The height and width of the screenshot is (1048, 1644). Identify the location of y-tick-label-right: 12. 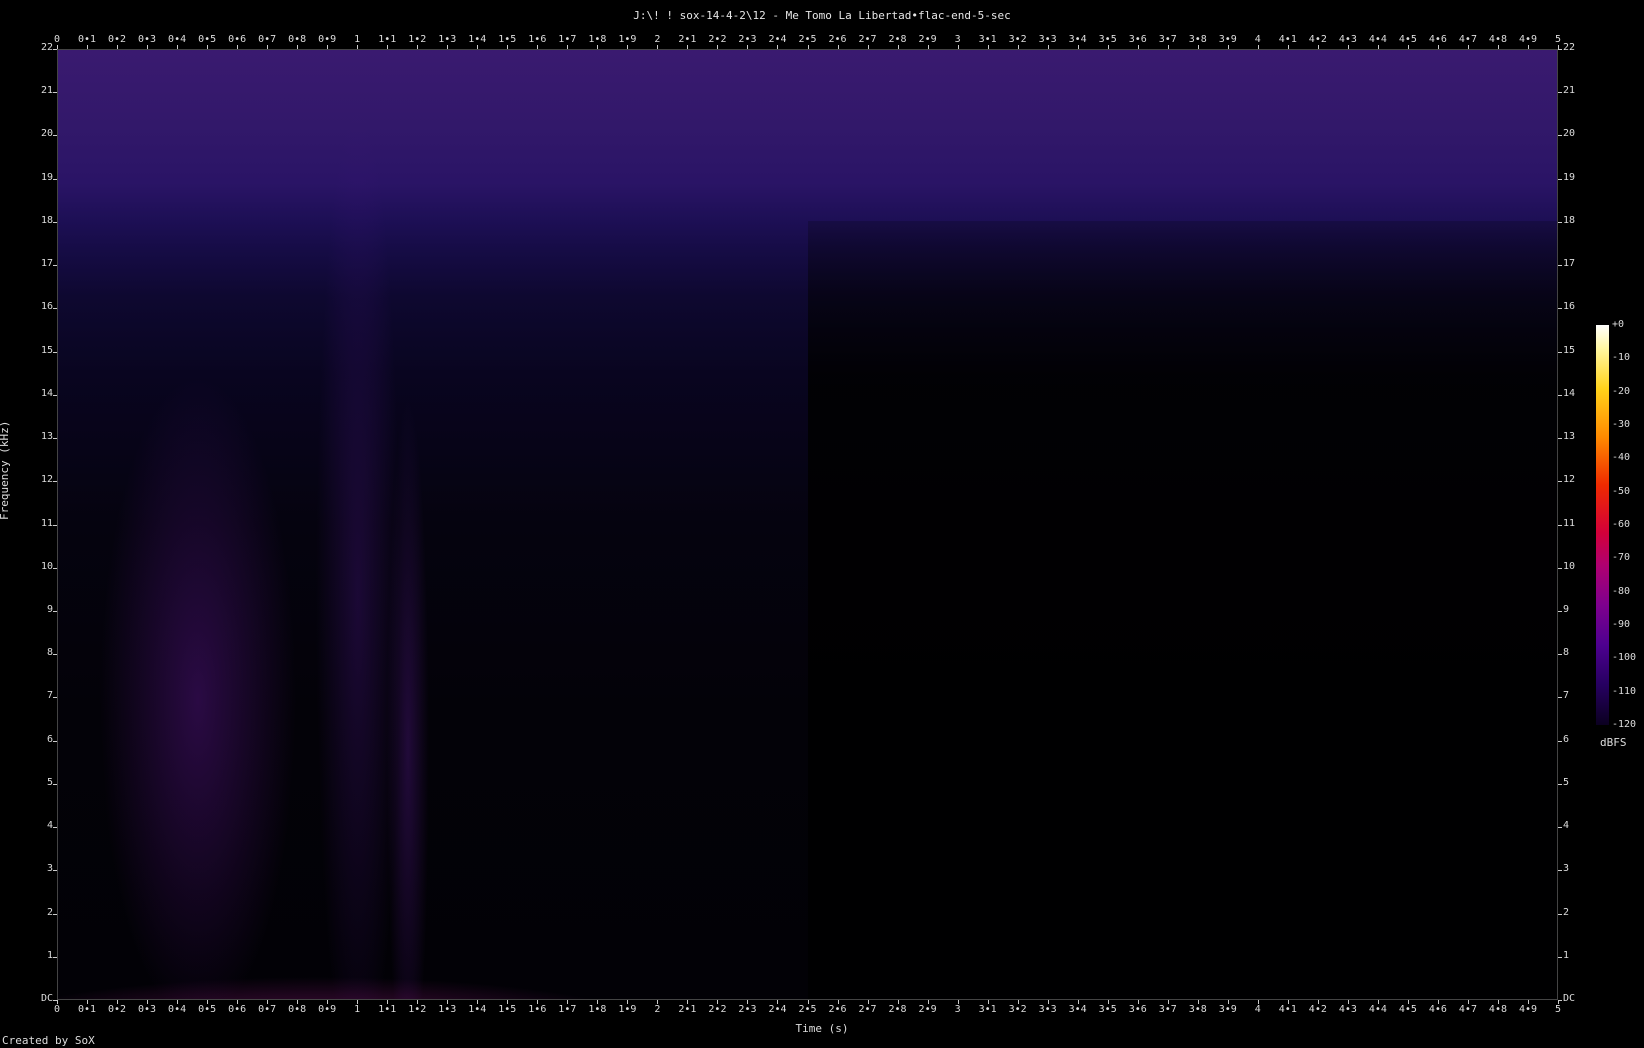
(1569, 480).